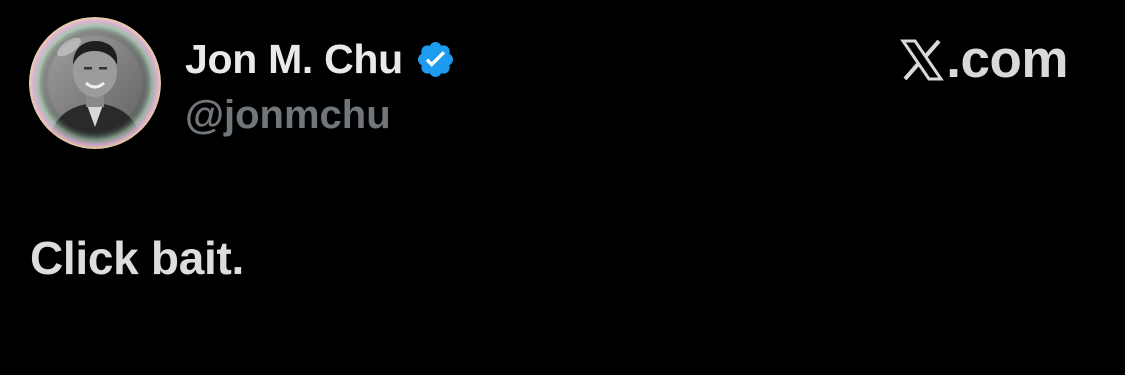 The width and height of the screenshot is (1125, 375). Describe the element at coordinates (320, 85) in the screenshot. I see `tweet-header: Jon M. Chu @jonmchu` at that location.